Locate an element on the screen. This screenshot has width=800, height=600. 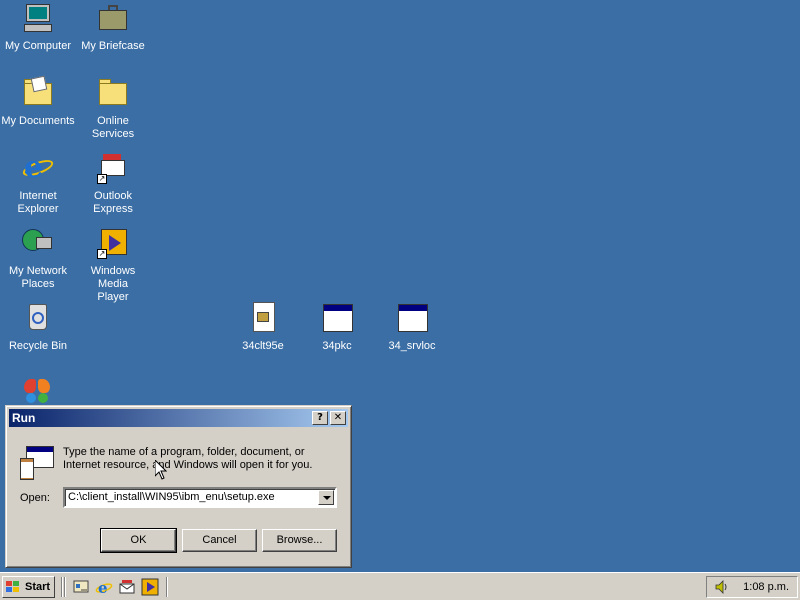
desktop-icon-recycle-bin: Recycle Bin is located at coordinates (38, 327).